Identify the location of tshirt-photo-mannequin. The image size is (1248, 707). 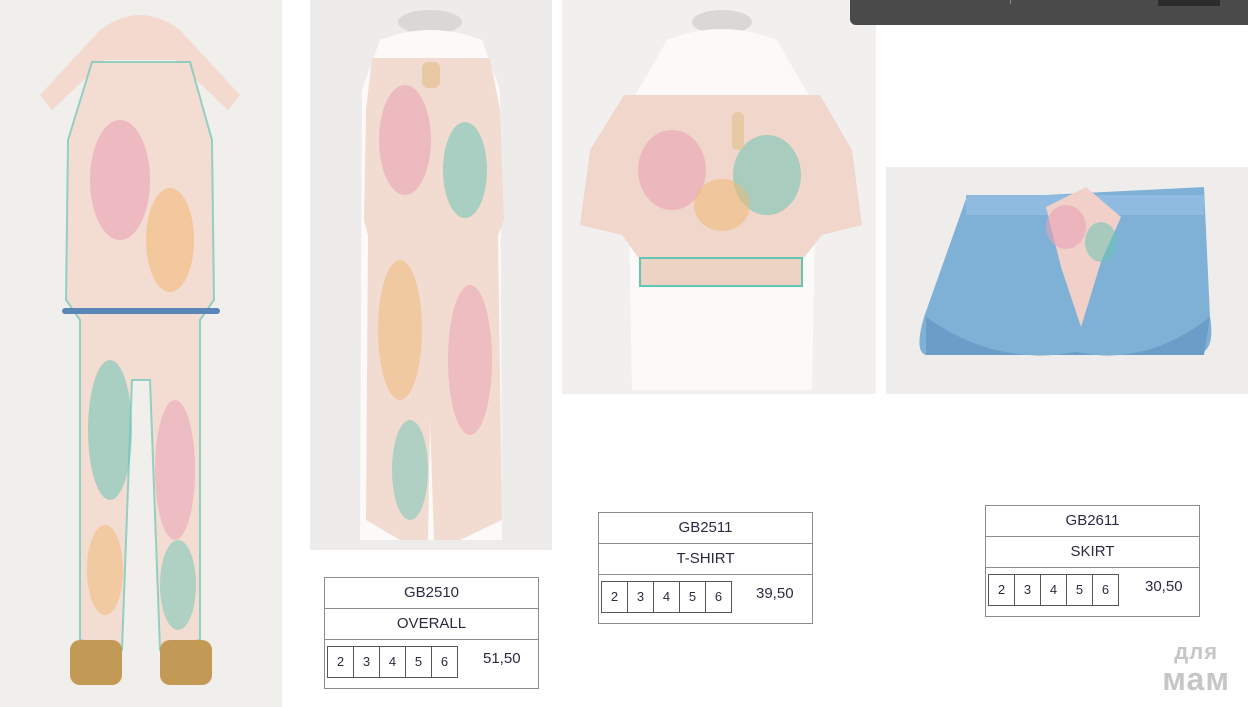
(719, 197).